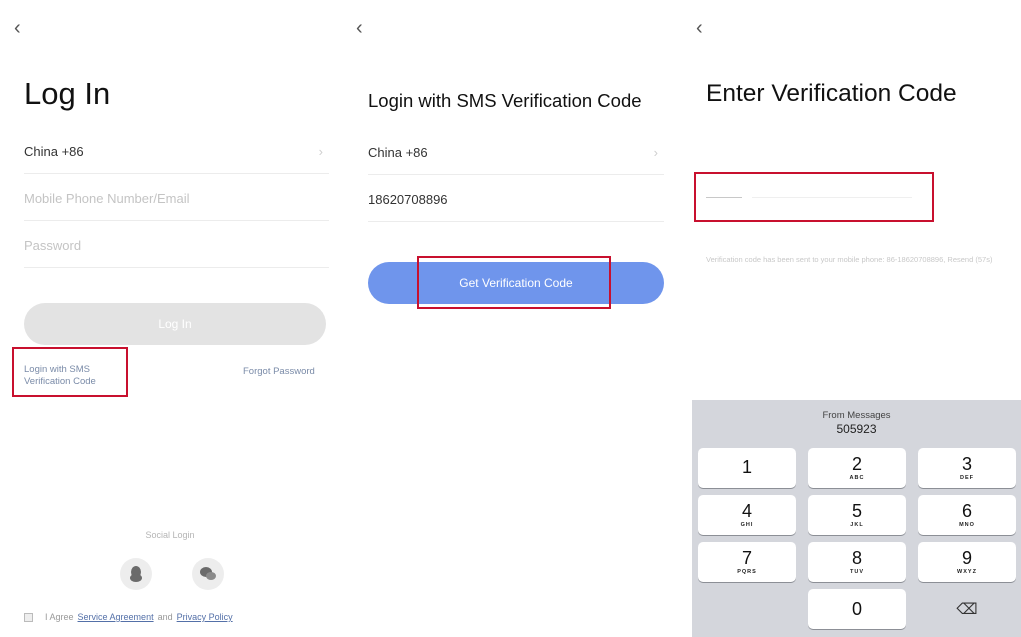 Image resolution: width=1021 pixels, height=637 pixels. I want to click on social-login-title: Social Login, so click(170, 535).